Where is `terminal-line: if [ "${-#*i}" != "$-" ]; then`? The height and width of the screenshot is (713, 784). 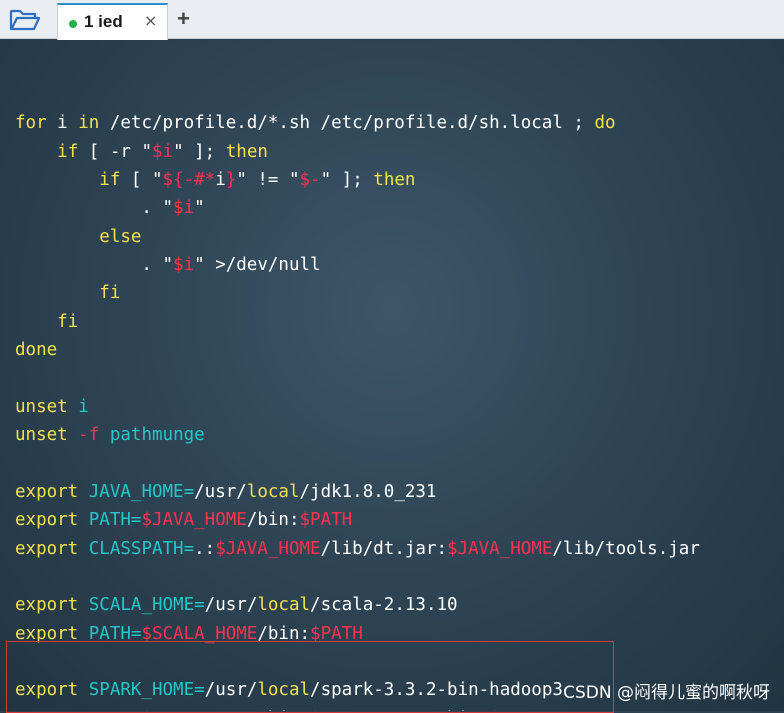 terminal-line: if [ "${-#*i}" != "$-" ]; then is located at coordinates (357, 180).